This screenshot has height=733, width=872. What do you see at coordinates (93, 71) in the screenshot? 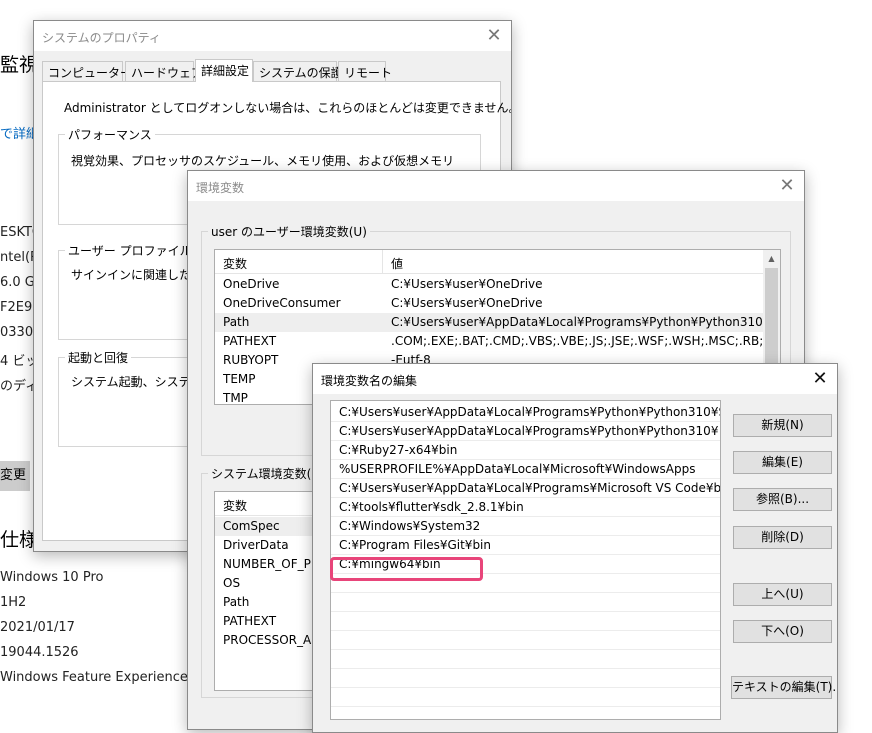
I see `tab-computer-name: コンピューター名` at bounding box center [93, 71].